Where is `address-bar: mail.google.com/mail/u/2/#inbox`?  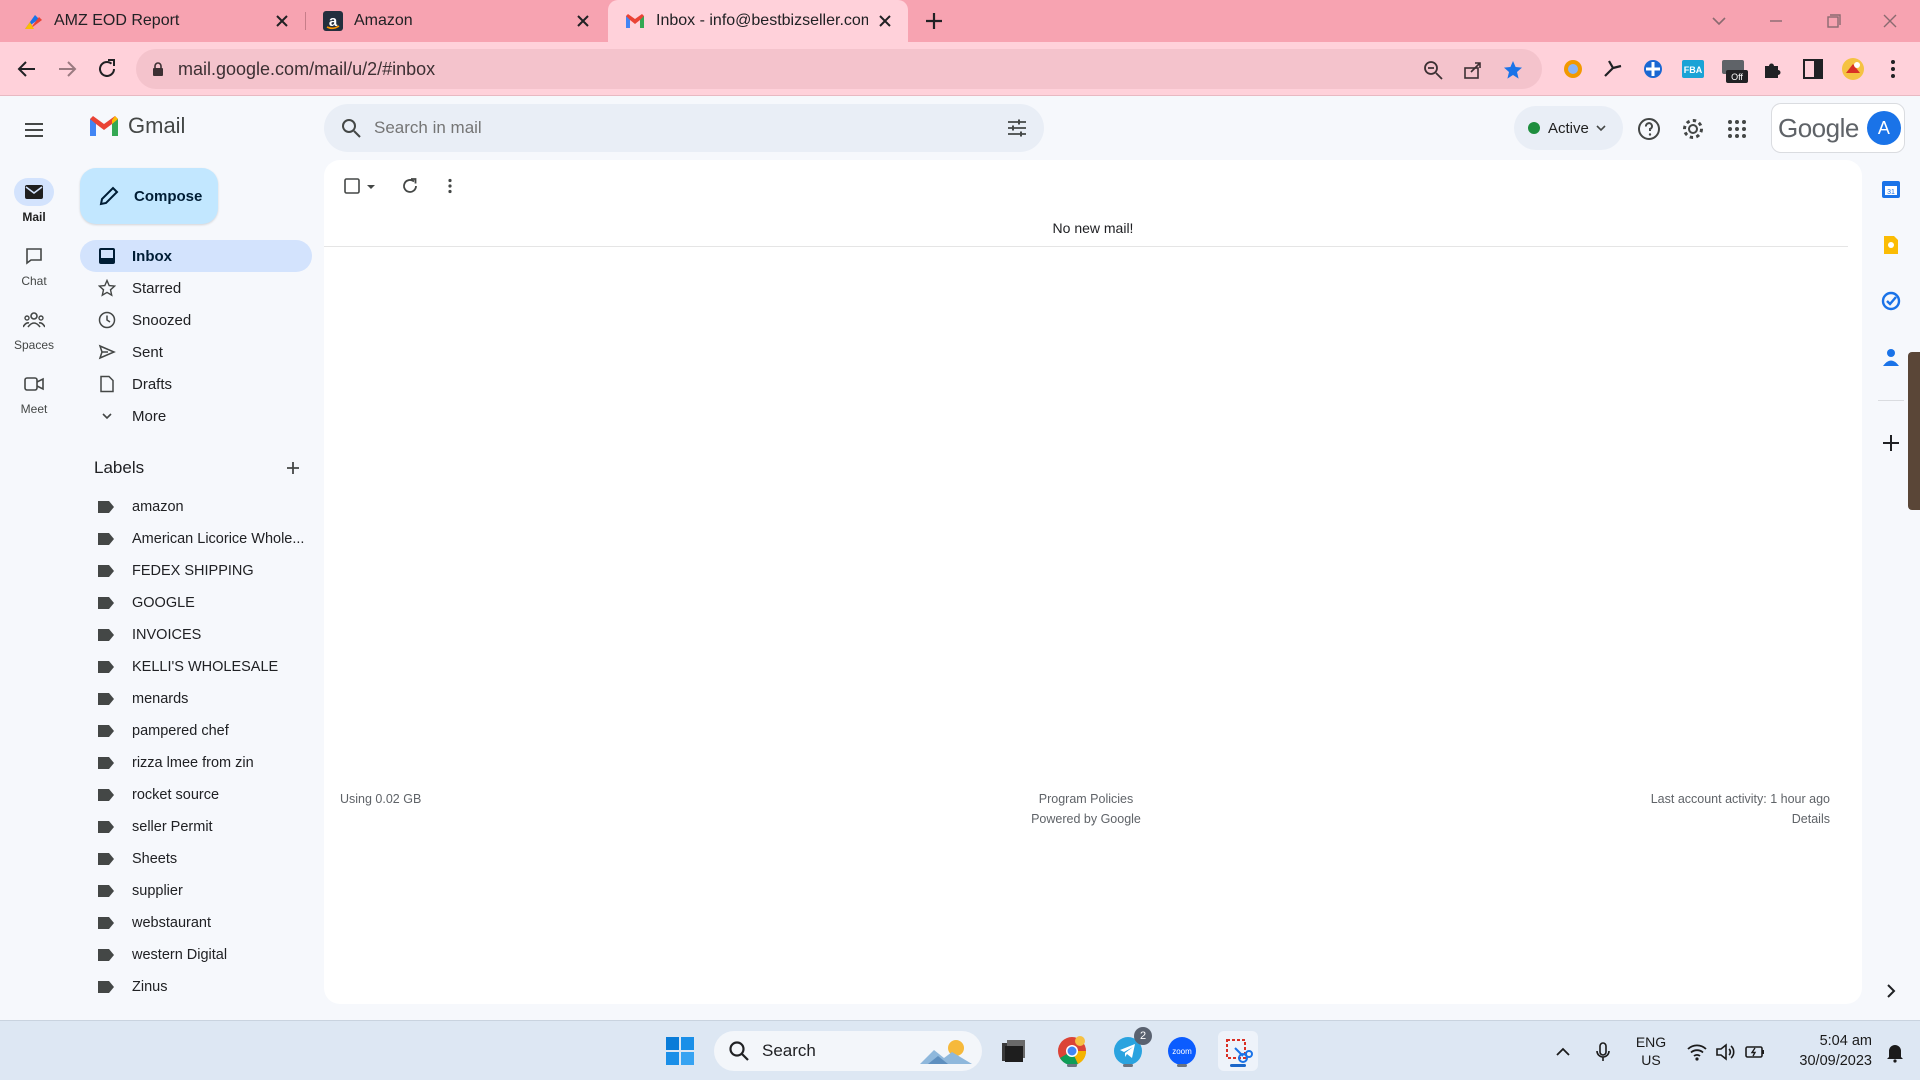
address-bar: mail.google.com/mail/u/2/#inbox is located at coordinates (839, 69).